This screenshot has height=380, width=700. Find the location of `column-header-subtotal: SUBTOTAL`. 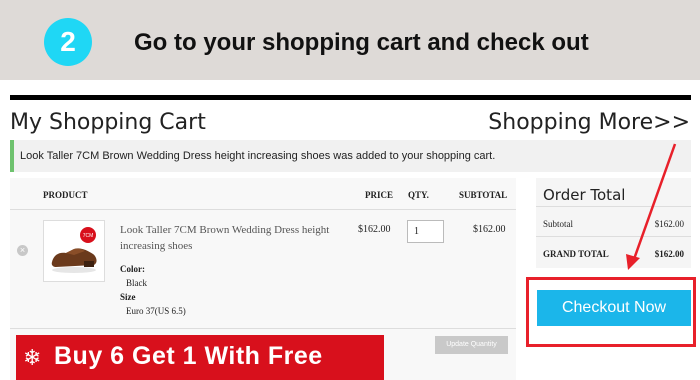

column-header-subtotal: SUBTOTAL is located at coordinates (483, 195).